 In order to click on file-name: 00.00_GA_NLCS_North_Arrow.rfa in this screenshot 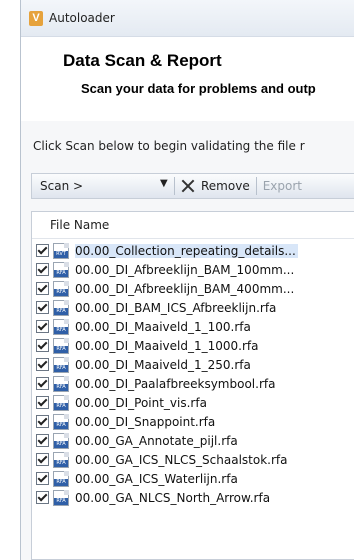, I will do `click(173, 497)`.